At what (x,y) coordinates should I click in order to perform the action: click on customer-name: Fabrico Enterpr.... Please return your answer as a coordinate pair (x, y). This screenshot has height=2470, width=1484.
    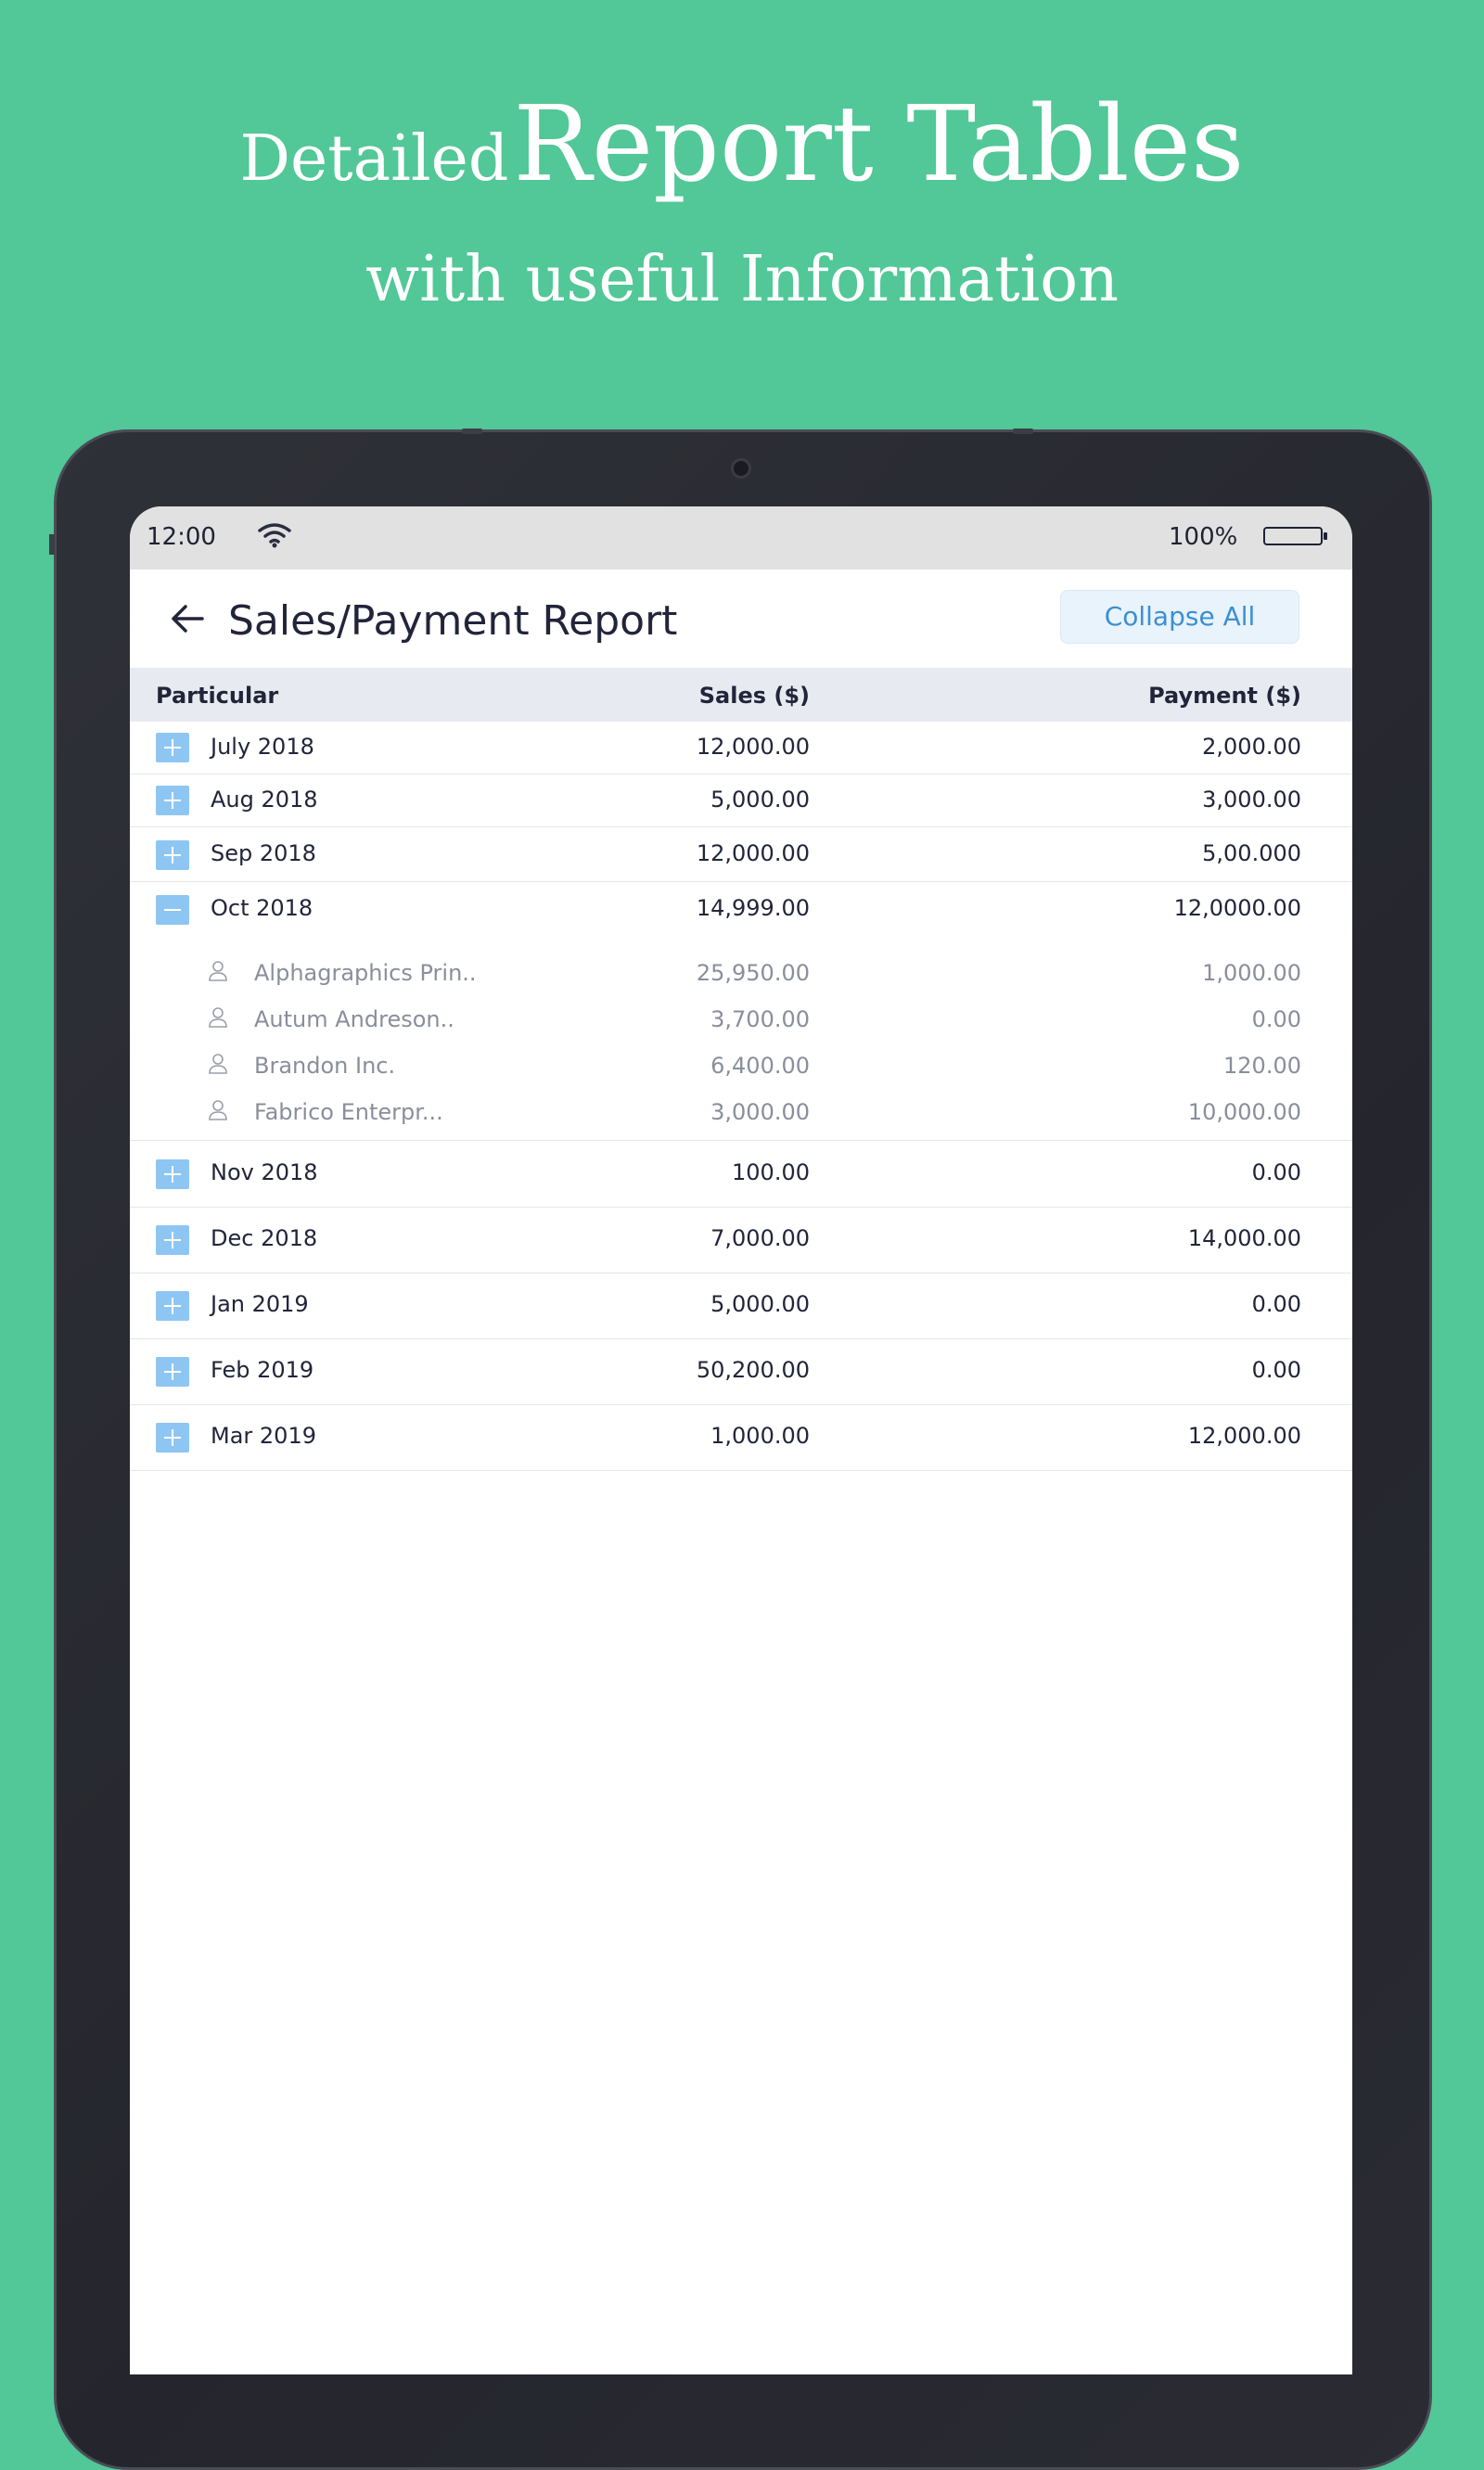
    Looking at the image, I should click on (348, 1112).